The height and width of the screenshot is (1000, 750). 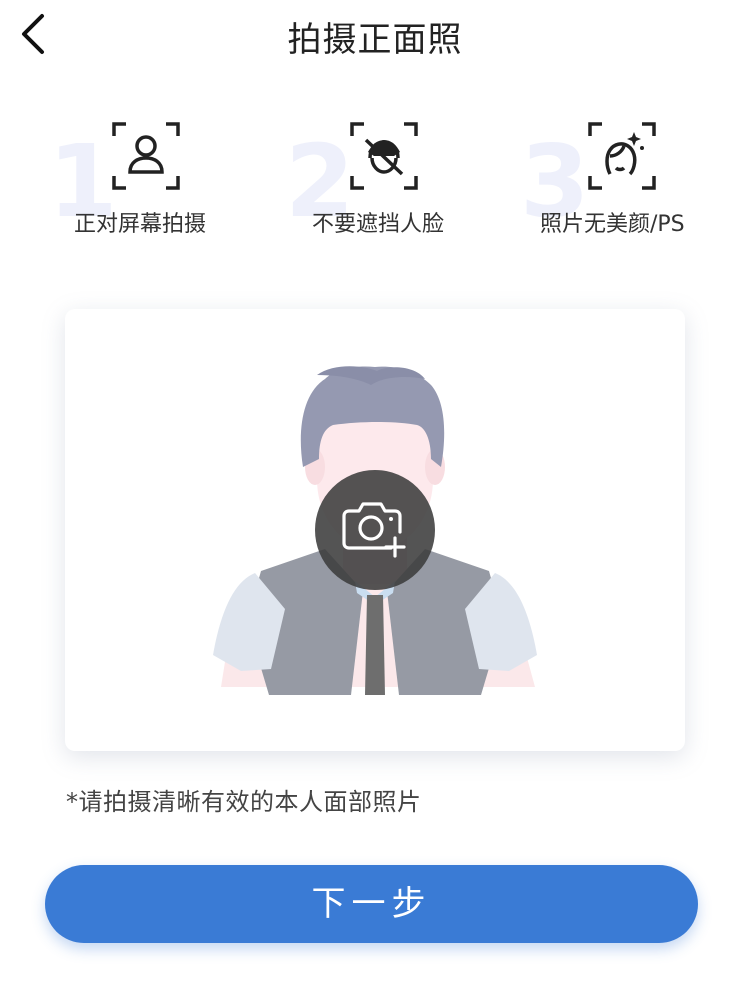 I want to click on tip-item-face-screen: 1 正对屏幕拍摄, so click(x=158, y=181).